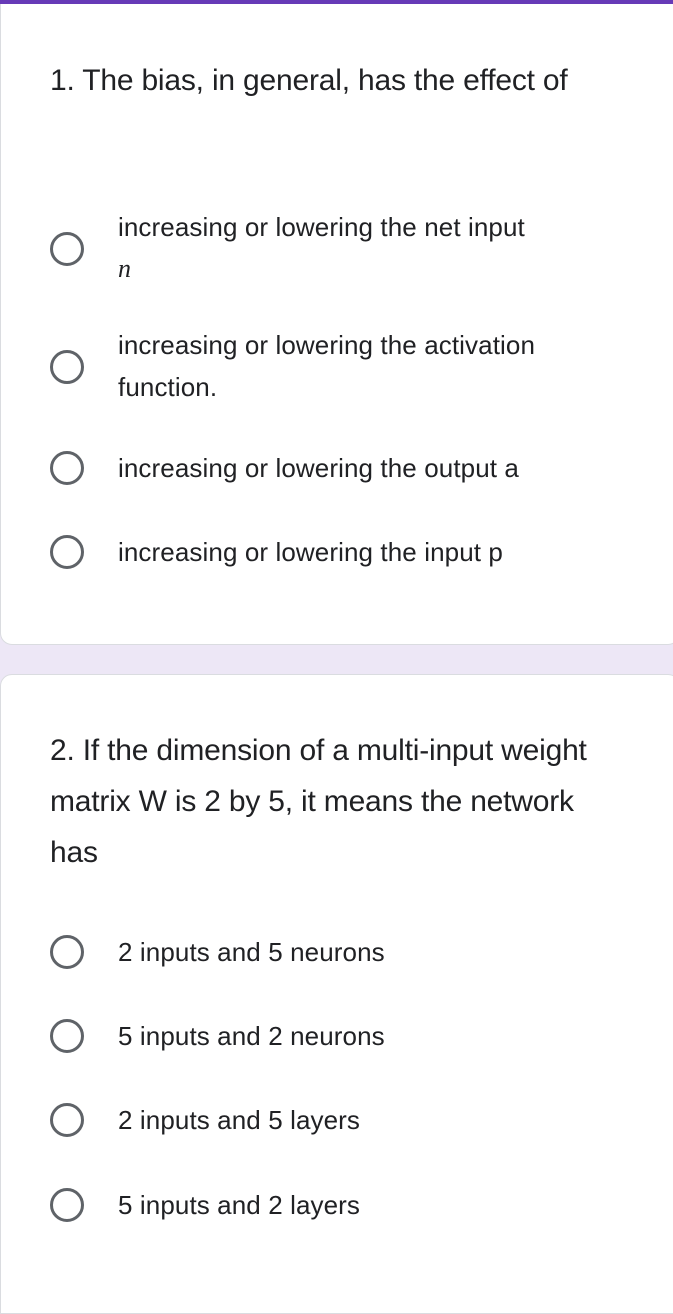 This screenshot has height=1314, width=673. I want to click on option-label: increasing or lowering the net input n, so click(321, 248).